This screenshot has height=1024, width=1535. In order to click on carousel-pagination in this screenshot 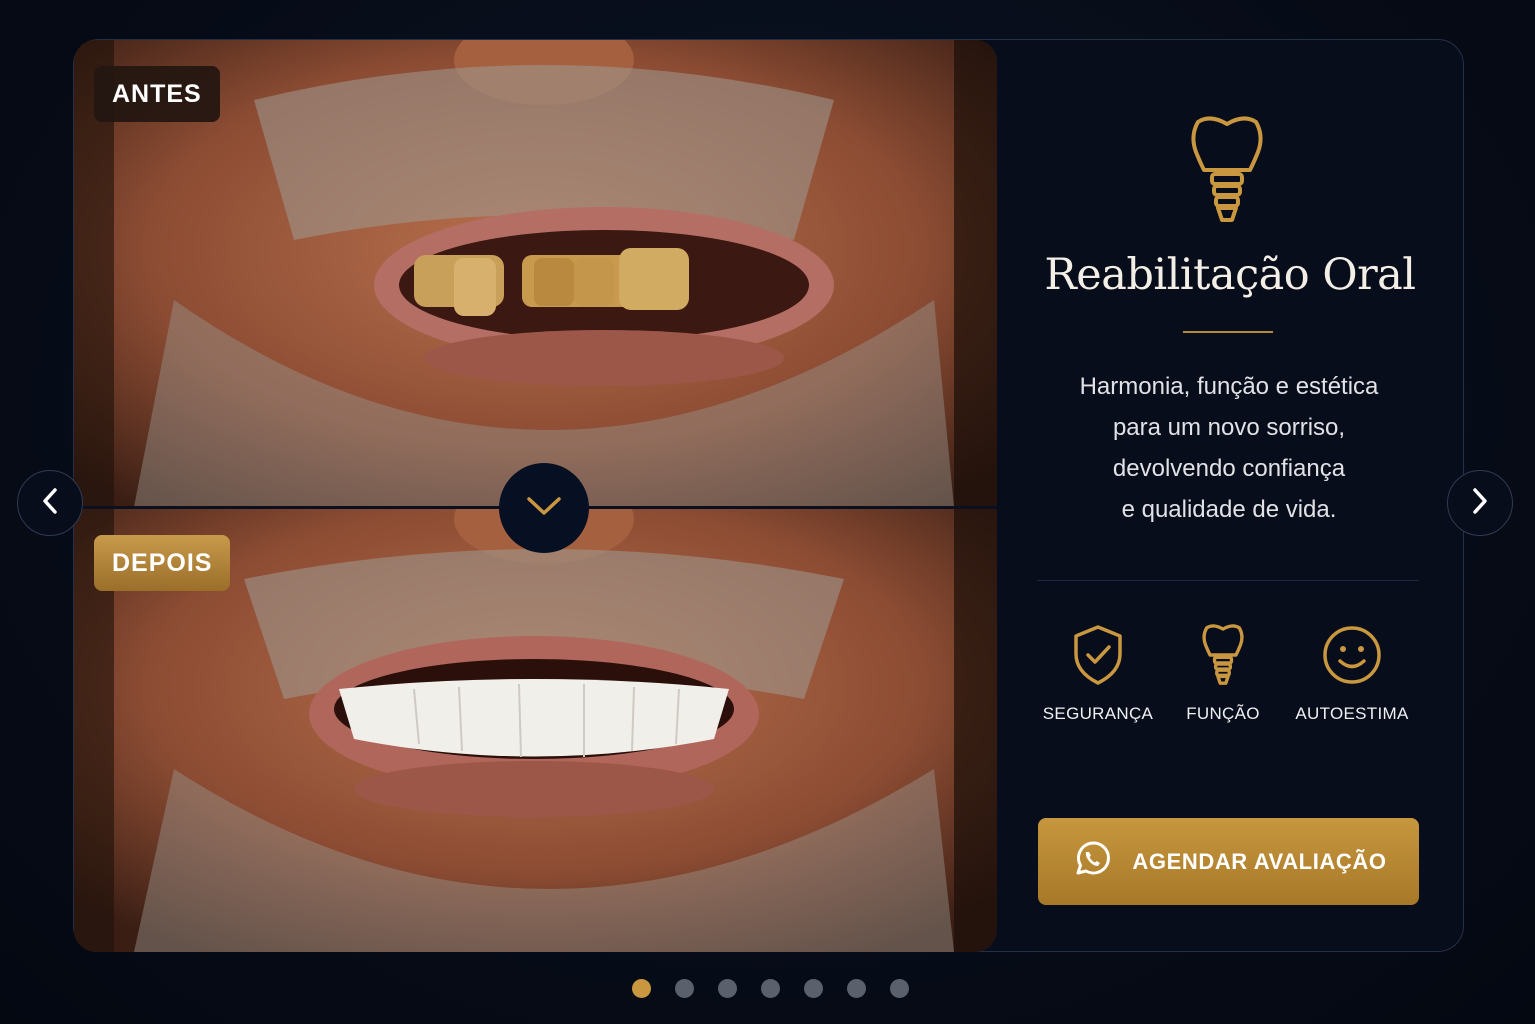, I will do `click(770, 988)`.